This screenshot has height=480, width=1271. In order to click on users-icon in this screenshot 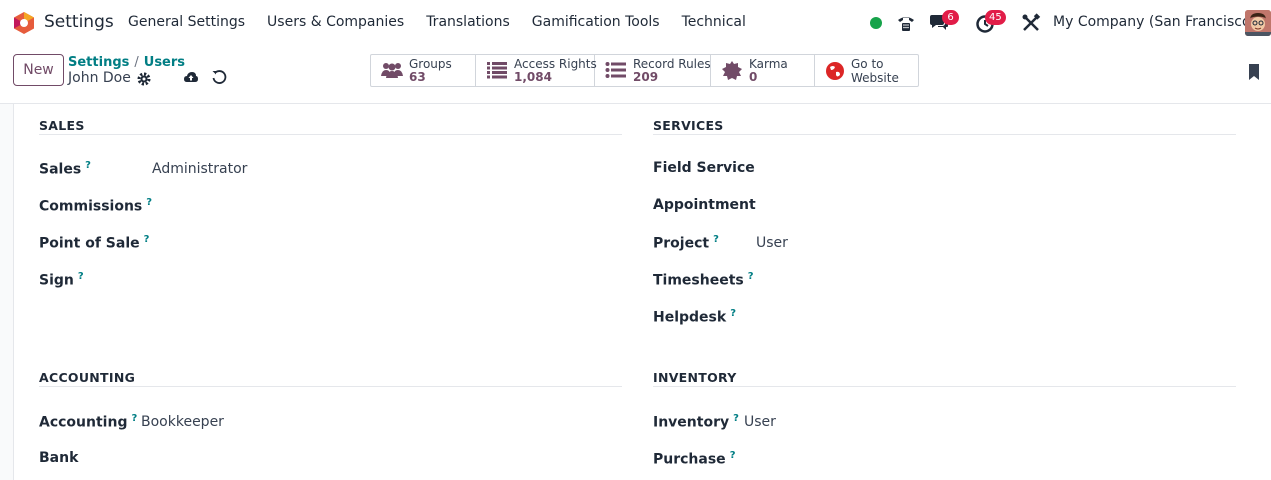, I will do `click(392, 70)`.